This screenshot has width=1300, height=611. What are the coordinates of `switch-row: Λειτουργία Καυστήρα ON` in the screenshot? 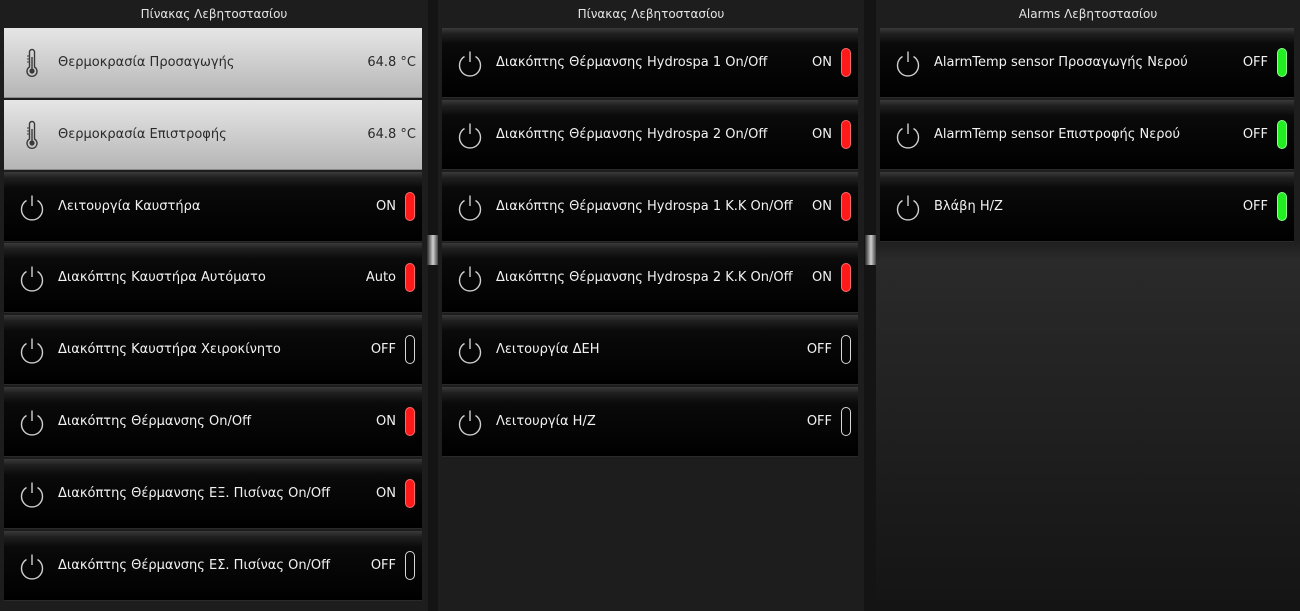 It's located at (213, 206).